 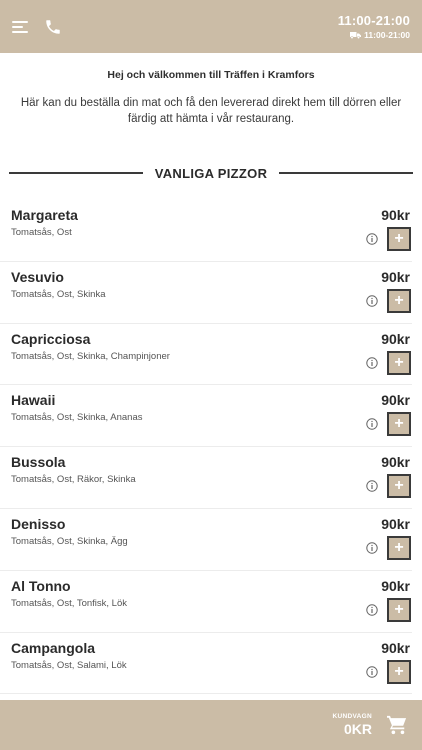 What do you see at coordinates (387, 35) in the screenshot?
I see `delivery-hours-text: 11:00-21:00` at bounding box center [387, 35].